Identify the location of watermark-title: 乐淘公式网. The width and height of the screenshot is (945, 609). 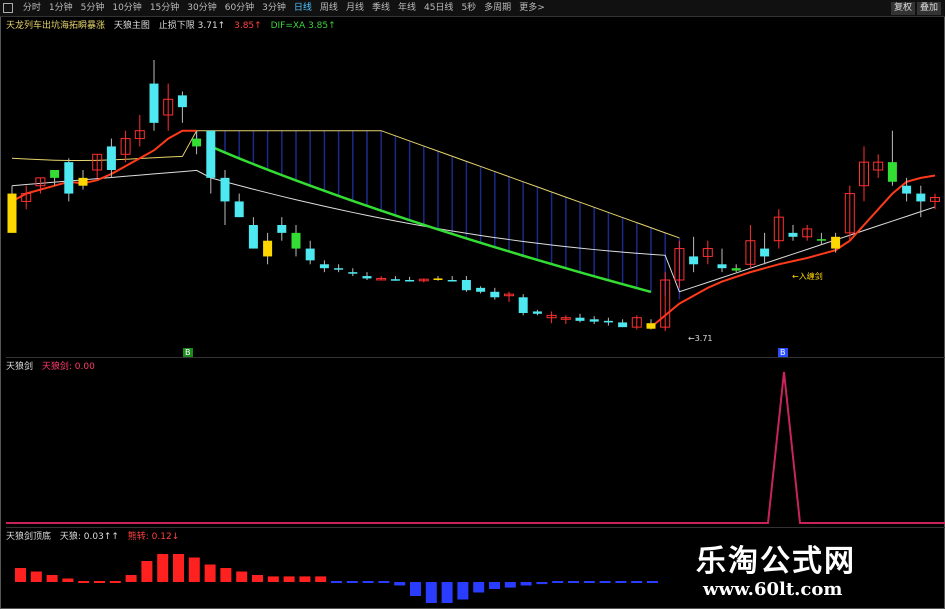
(776, 561).